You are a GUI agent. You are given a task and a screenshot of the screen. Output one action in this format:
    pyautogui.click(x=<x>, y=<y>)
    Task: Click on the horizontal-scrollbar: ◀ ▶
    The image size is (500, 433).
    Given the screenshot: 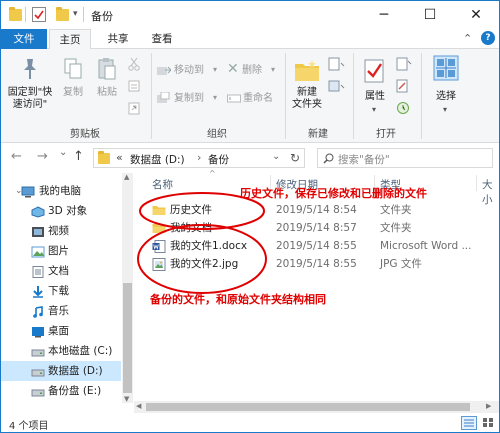 What is the action you would take?
    pyautogui.click(x=316, y=407)
    